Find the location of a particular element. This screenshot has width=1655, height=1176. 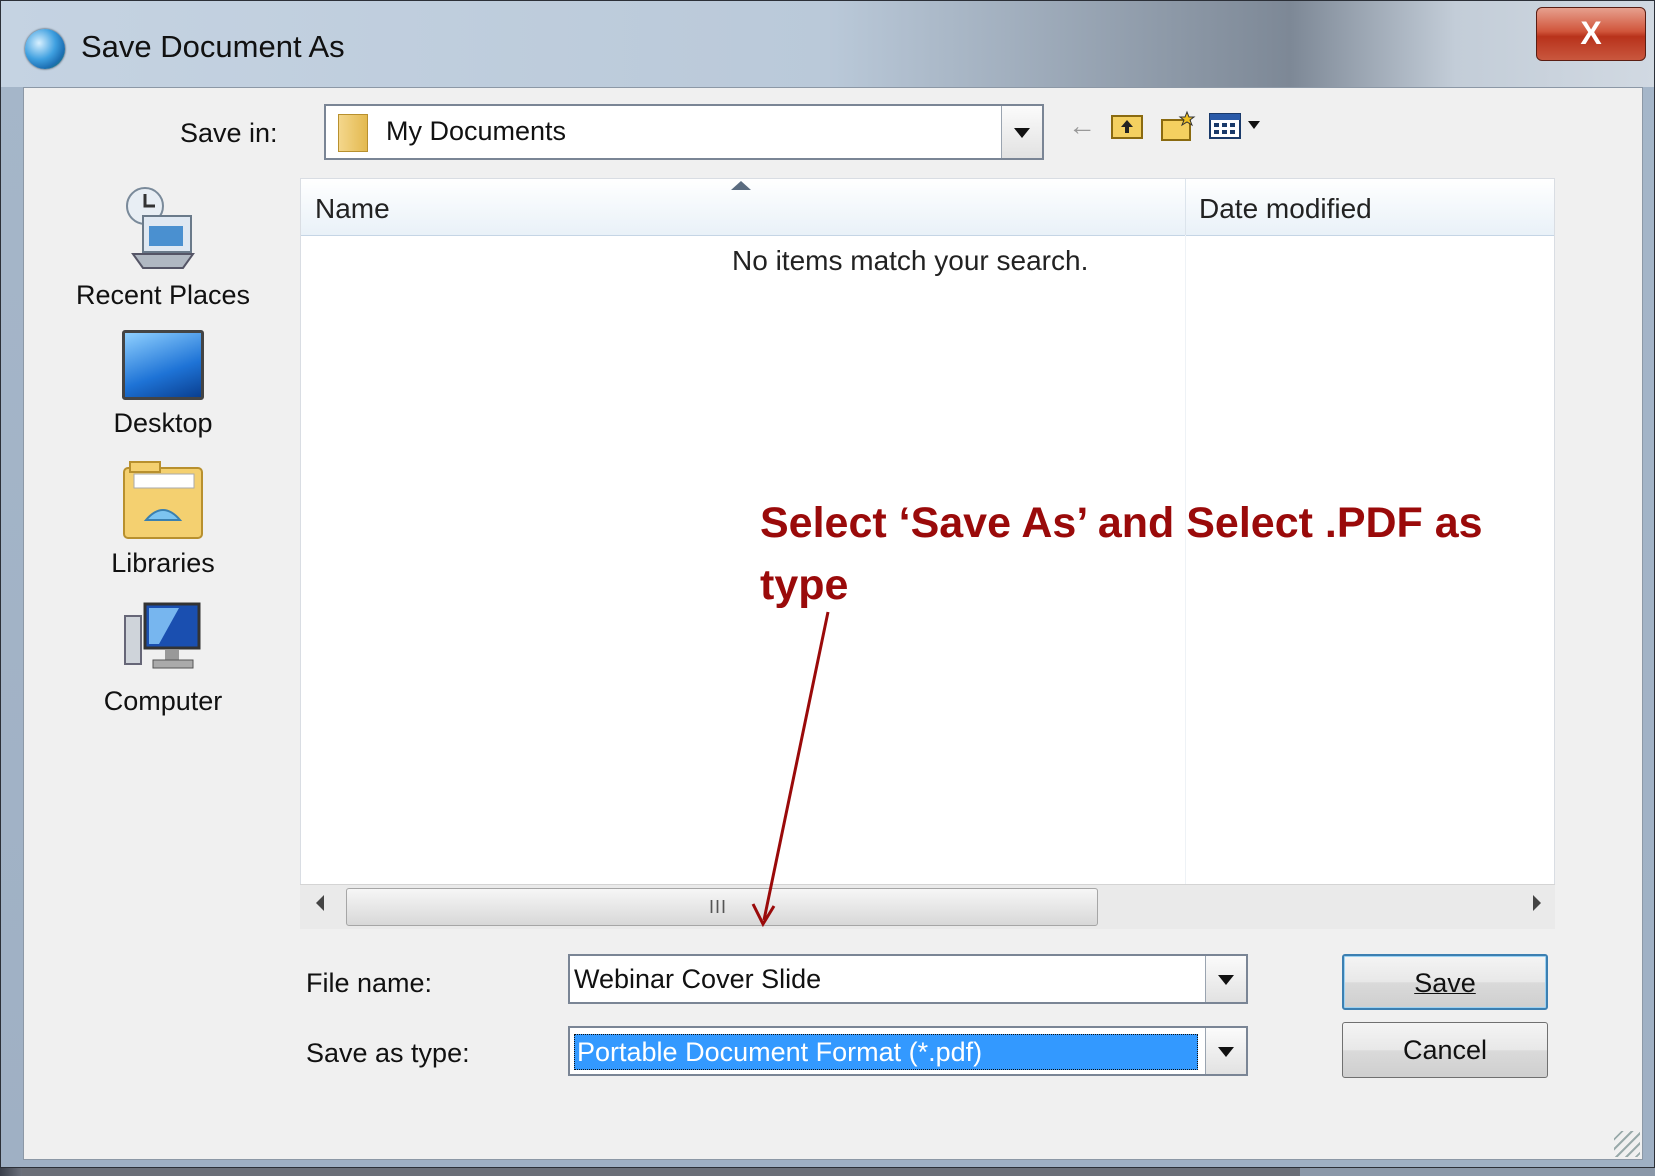

place-computer: Computer is located at coordinates (163, 659).